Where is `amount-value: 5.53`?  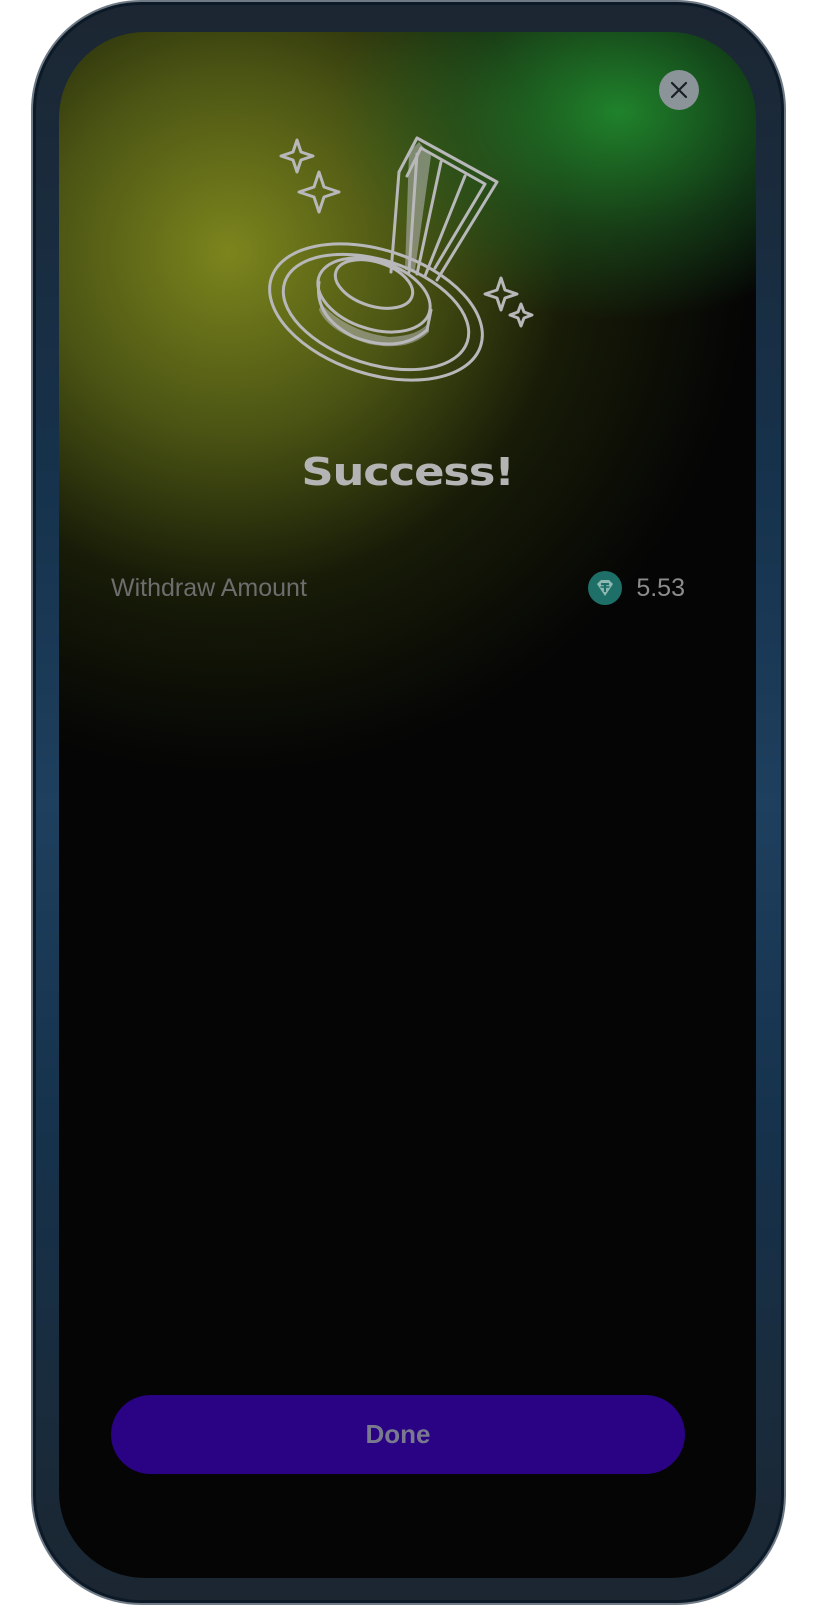
amount-value: 5.53 is located at coordinates (660, 587).